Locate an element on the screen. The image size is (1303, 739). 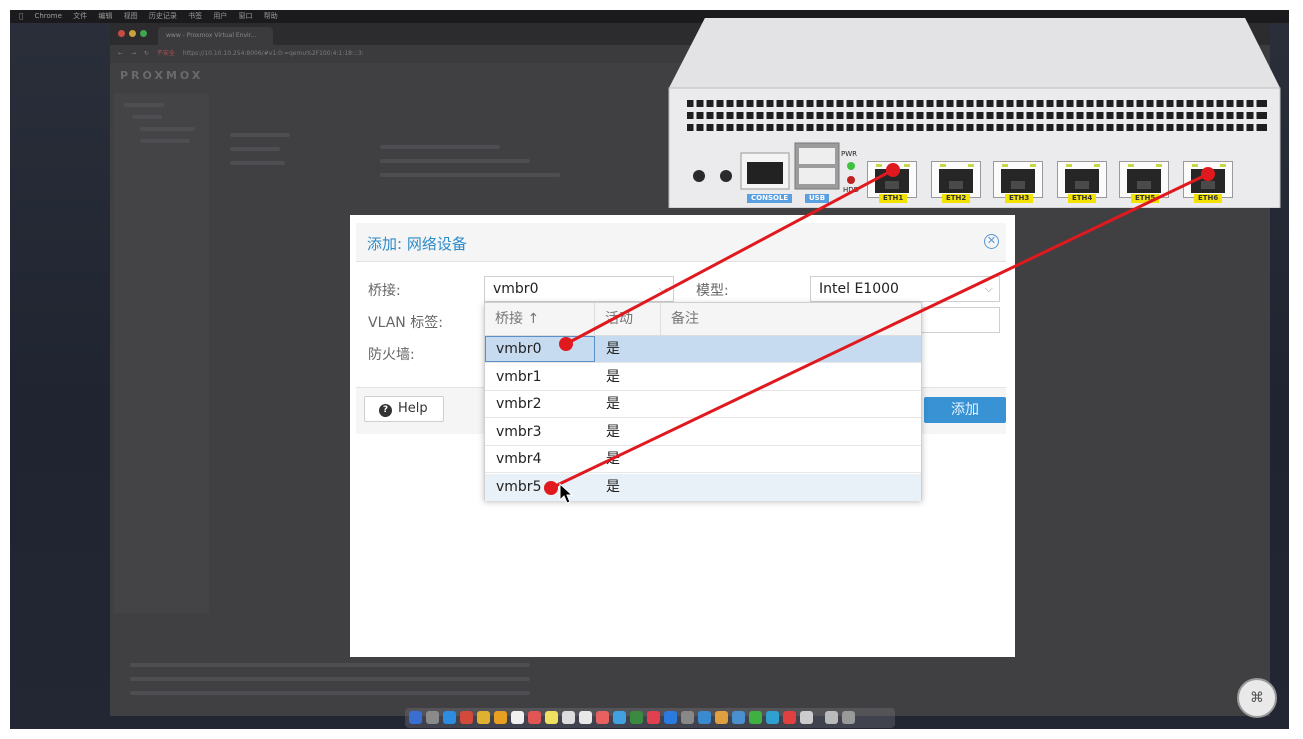
resource-tree is located at coordinates (161, 353).